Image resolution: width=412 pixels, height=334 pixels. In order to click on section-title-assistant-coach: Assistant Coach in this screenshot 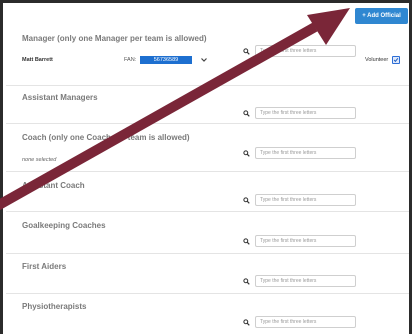, I will do `click(53, 185)`.